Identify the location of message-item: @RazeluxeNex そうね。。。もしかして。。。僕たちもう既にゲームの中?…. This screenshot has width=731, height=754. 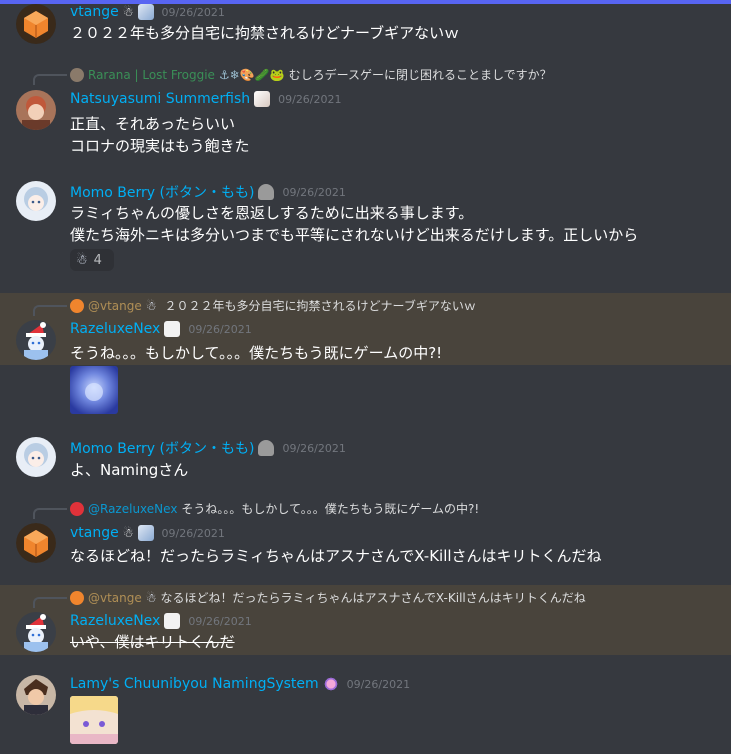
(365, 535).